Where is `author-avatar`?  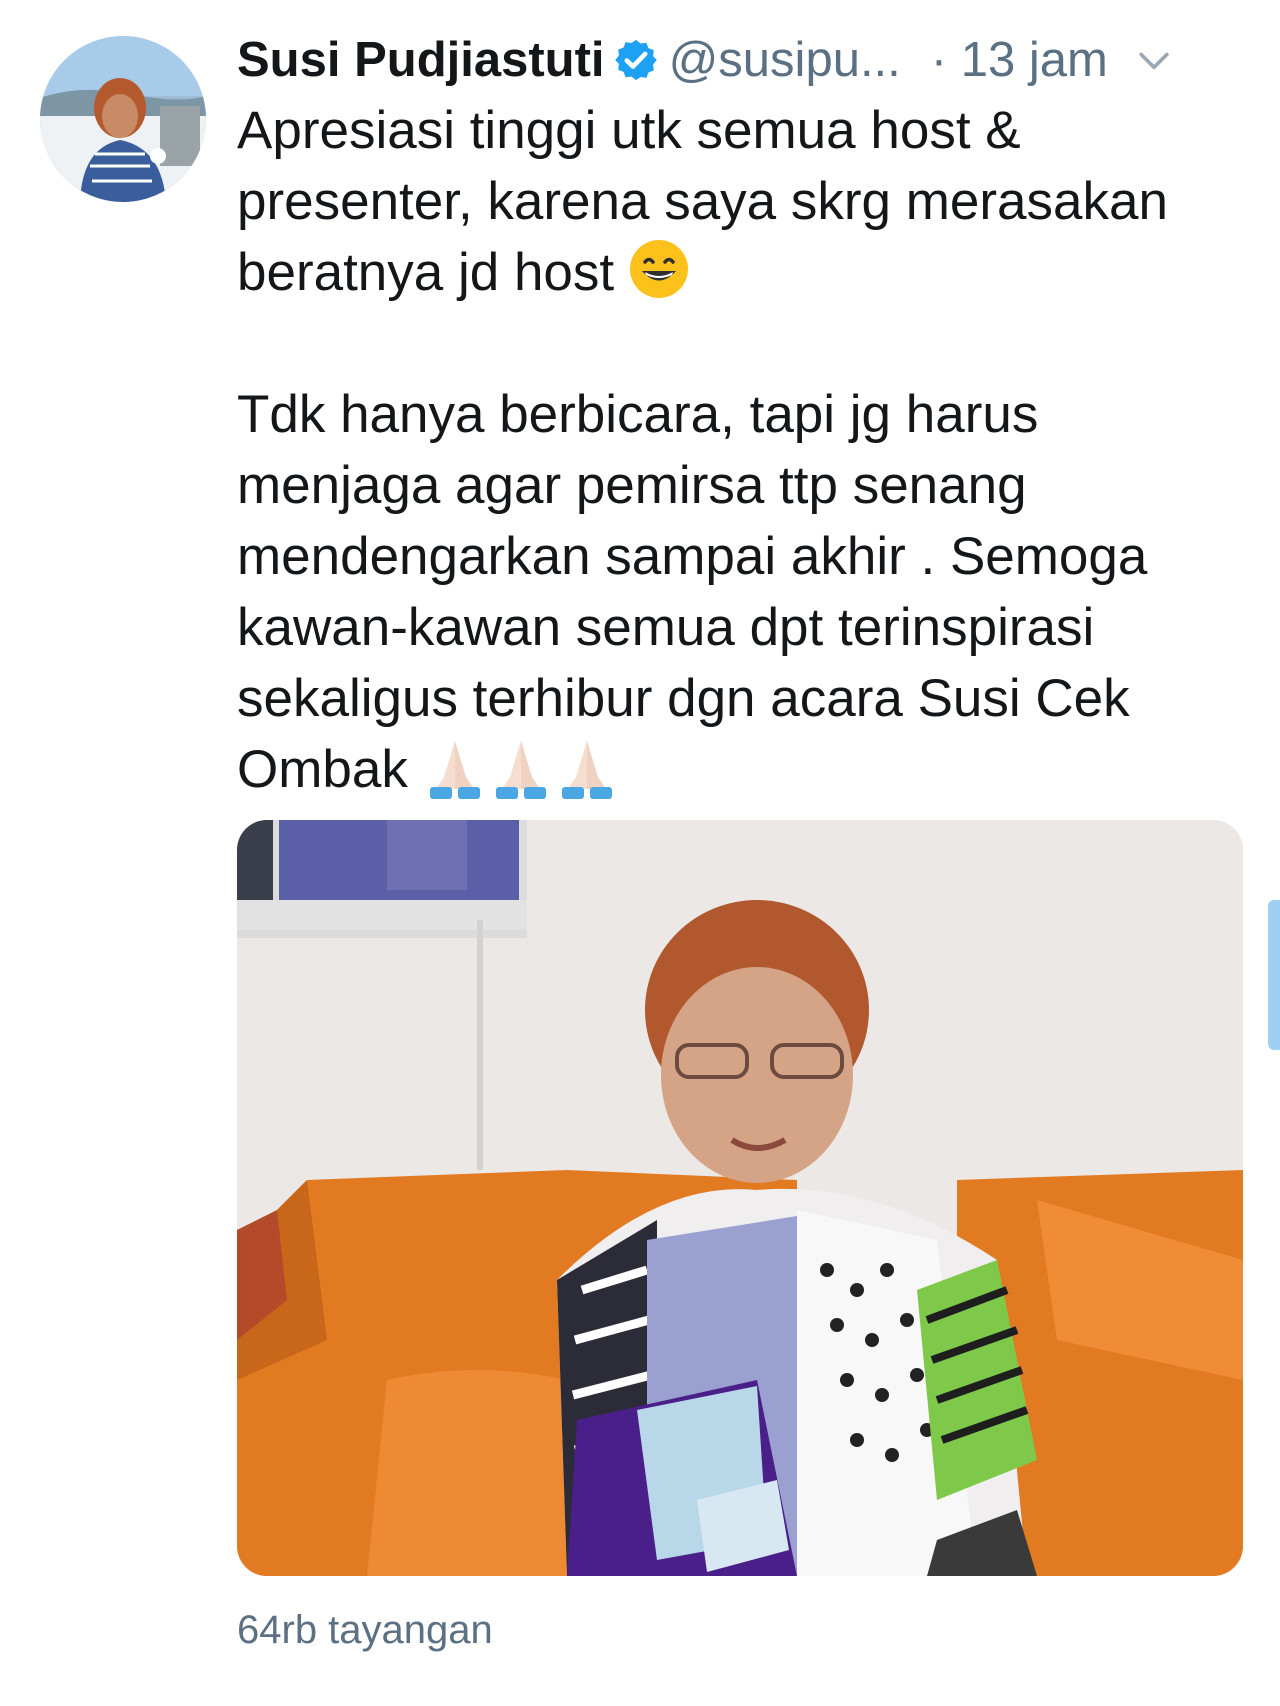 author-avatar is located at coordinates (123, 119).